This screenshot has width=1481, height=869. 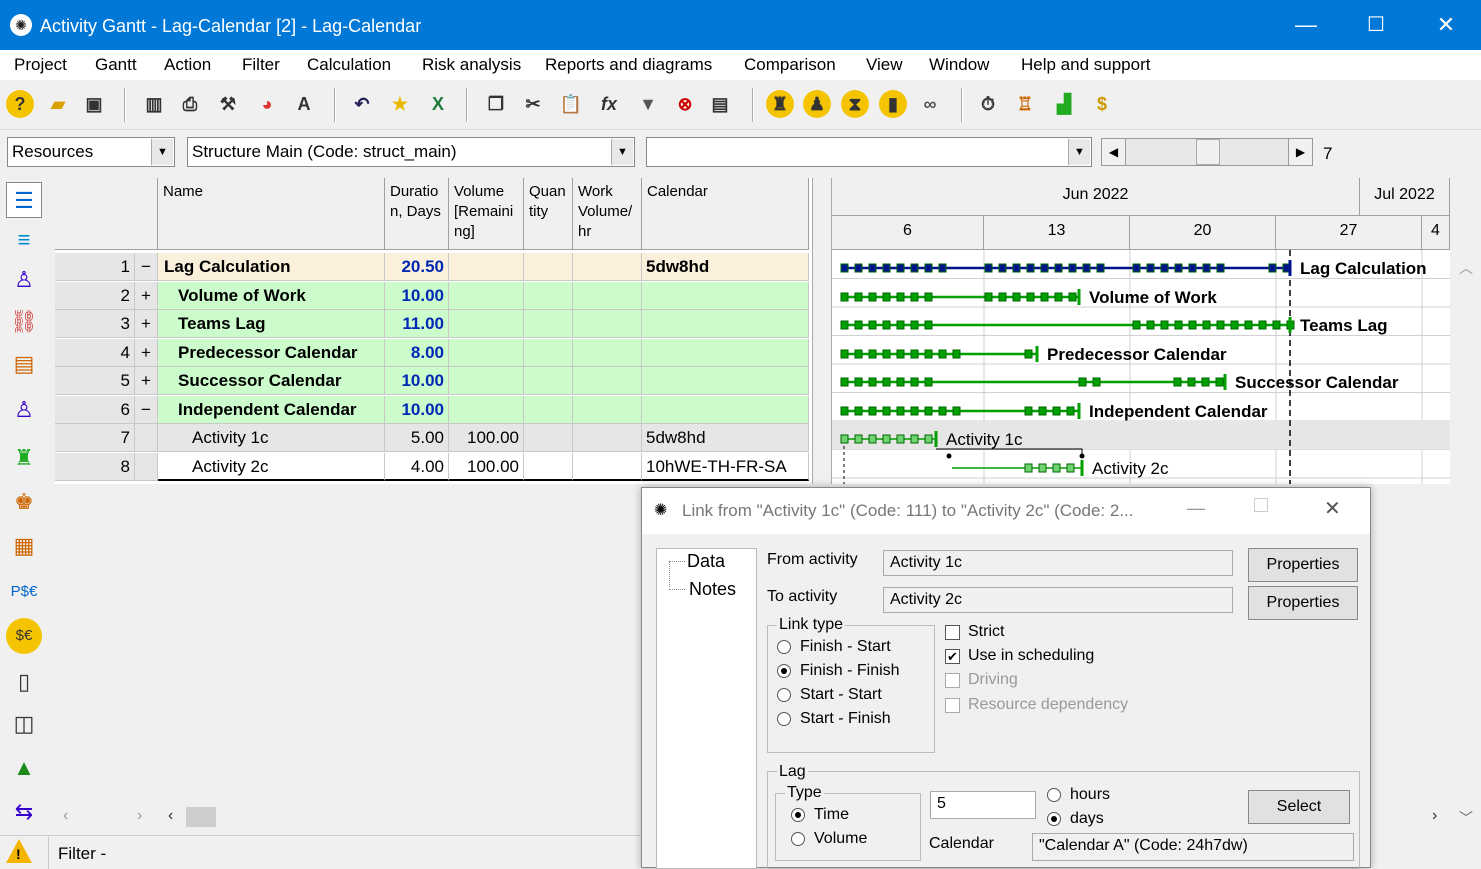 I want to click on select-calendar-button: Select, so click(x=1299, y=807).